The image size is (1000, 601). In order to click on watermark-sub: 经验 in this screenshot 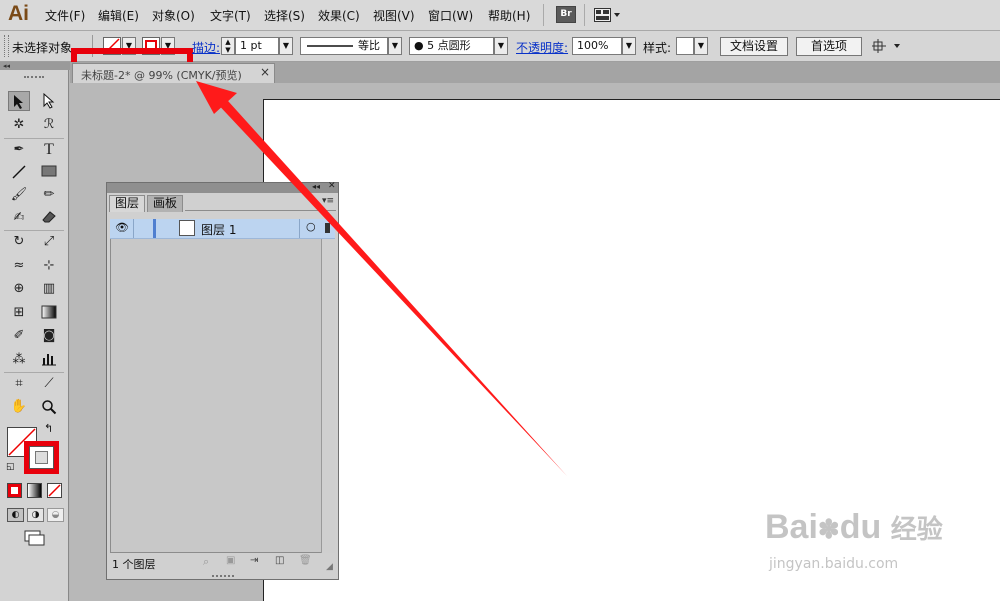, I will do `click(916, 529)`.